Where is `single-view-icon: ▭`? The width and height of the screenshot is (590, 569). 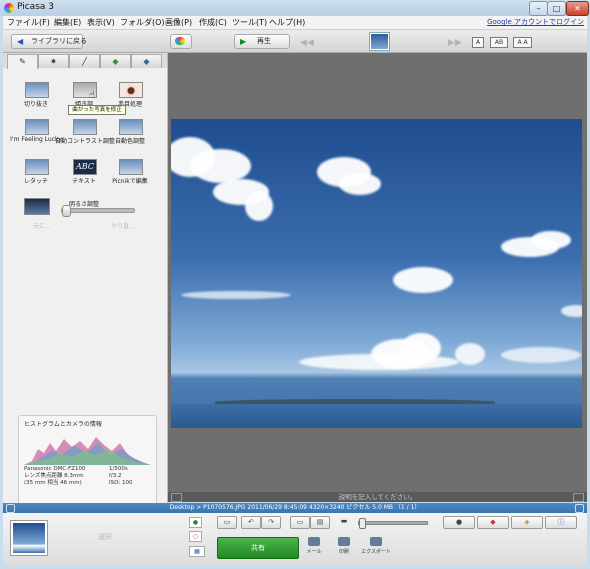
single-view-icon: ▭ is located at coordinates (300, 522).